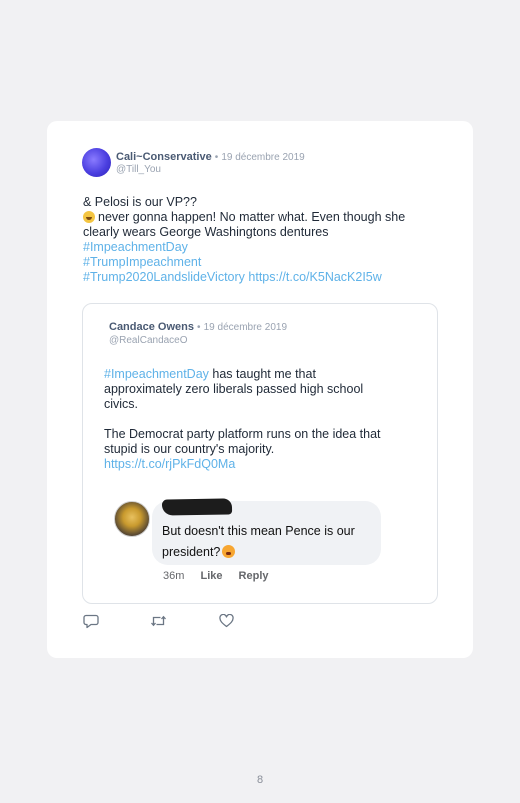 This screenshot has height=803, width=520. What do you see at coordinates (91, 621) in the screenshot?
I see `reply-icon` at bounding box center [91, 621].